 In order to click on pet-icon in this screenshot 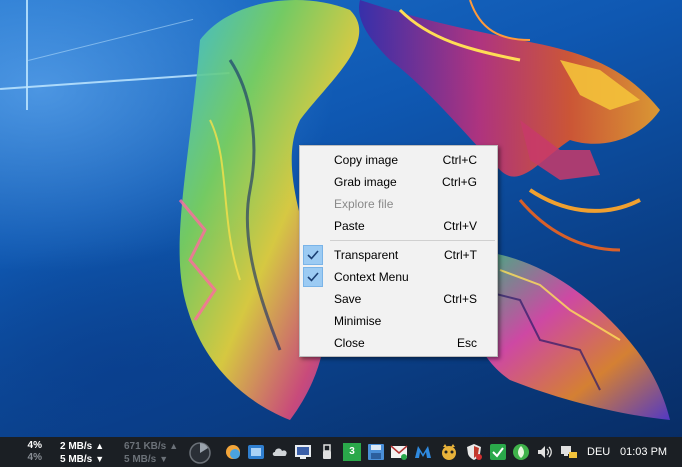, I will do `click(449, 452)`.